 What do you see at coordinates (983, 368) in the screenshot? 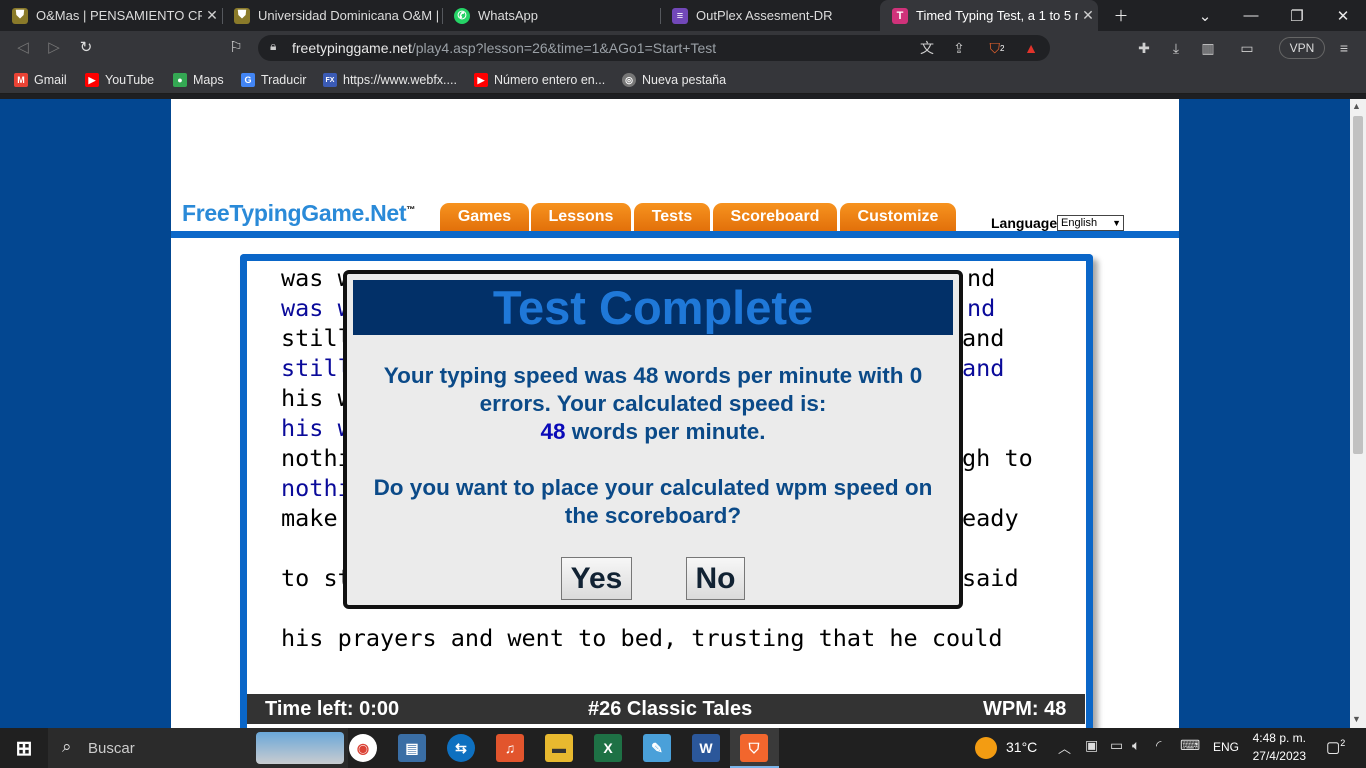
I see `typing-line-typed-tail: and` at bounding box center [983, 368].